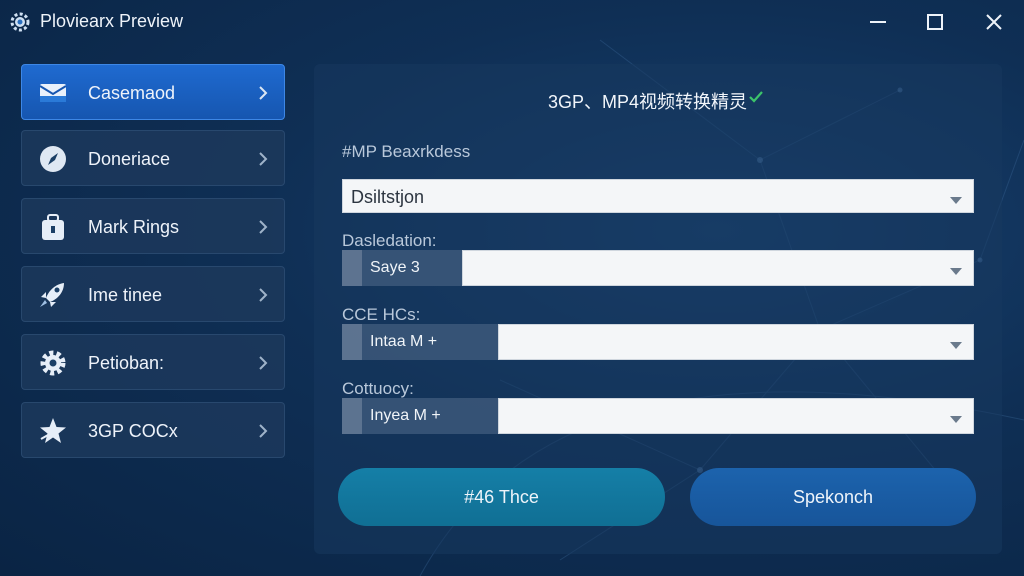 This screenshot has height=576, width=1024. What do you see at coordinates (53, 159) in the screenshot?
I see `compass-icon` at bounding box center [53, 159].